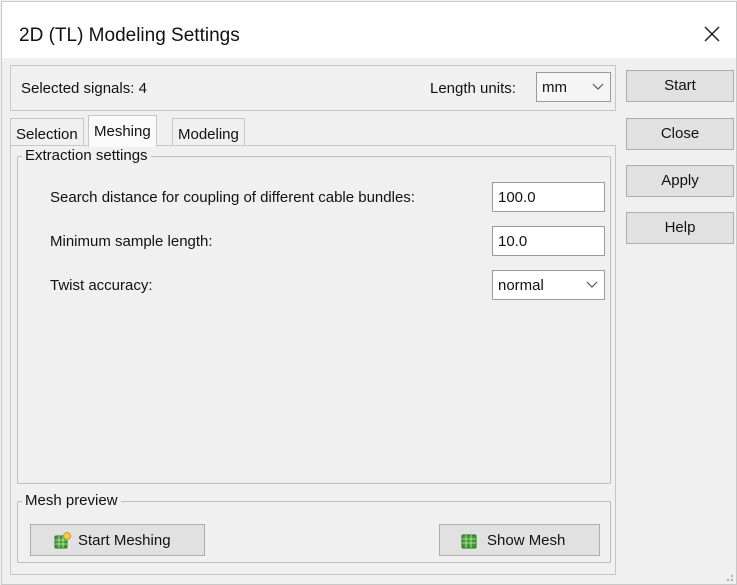 This screenshot has height=585, width=737. I want to click on tab-modeling: Modeling, so click(208, 132).